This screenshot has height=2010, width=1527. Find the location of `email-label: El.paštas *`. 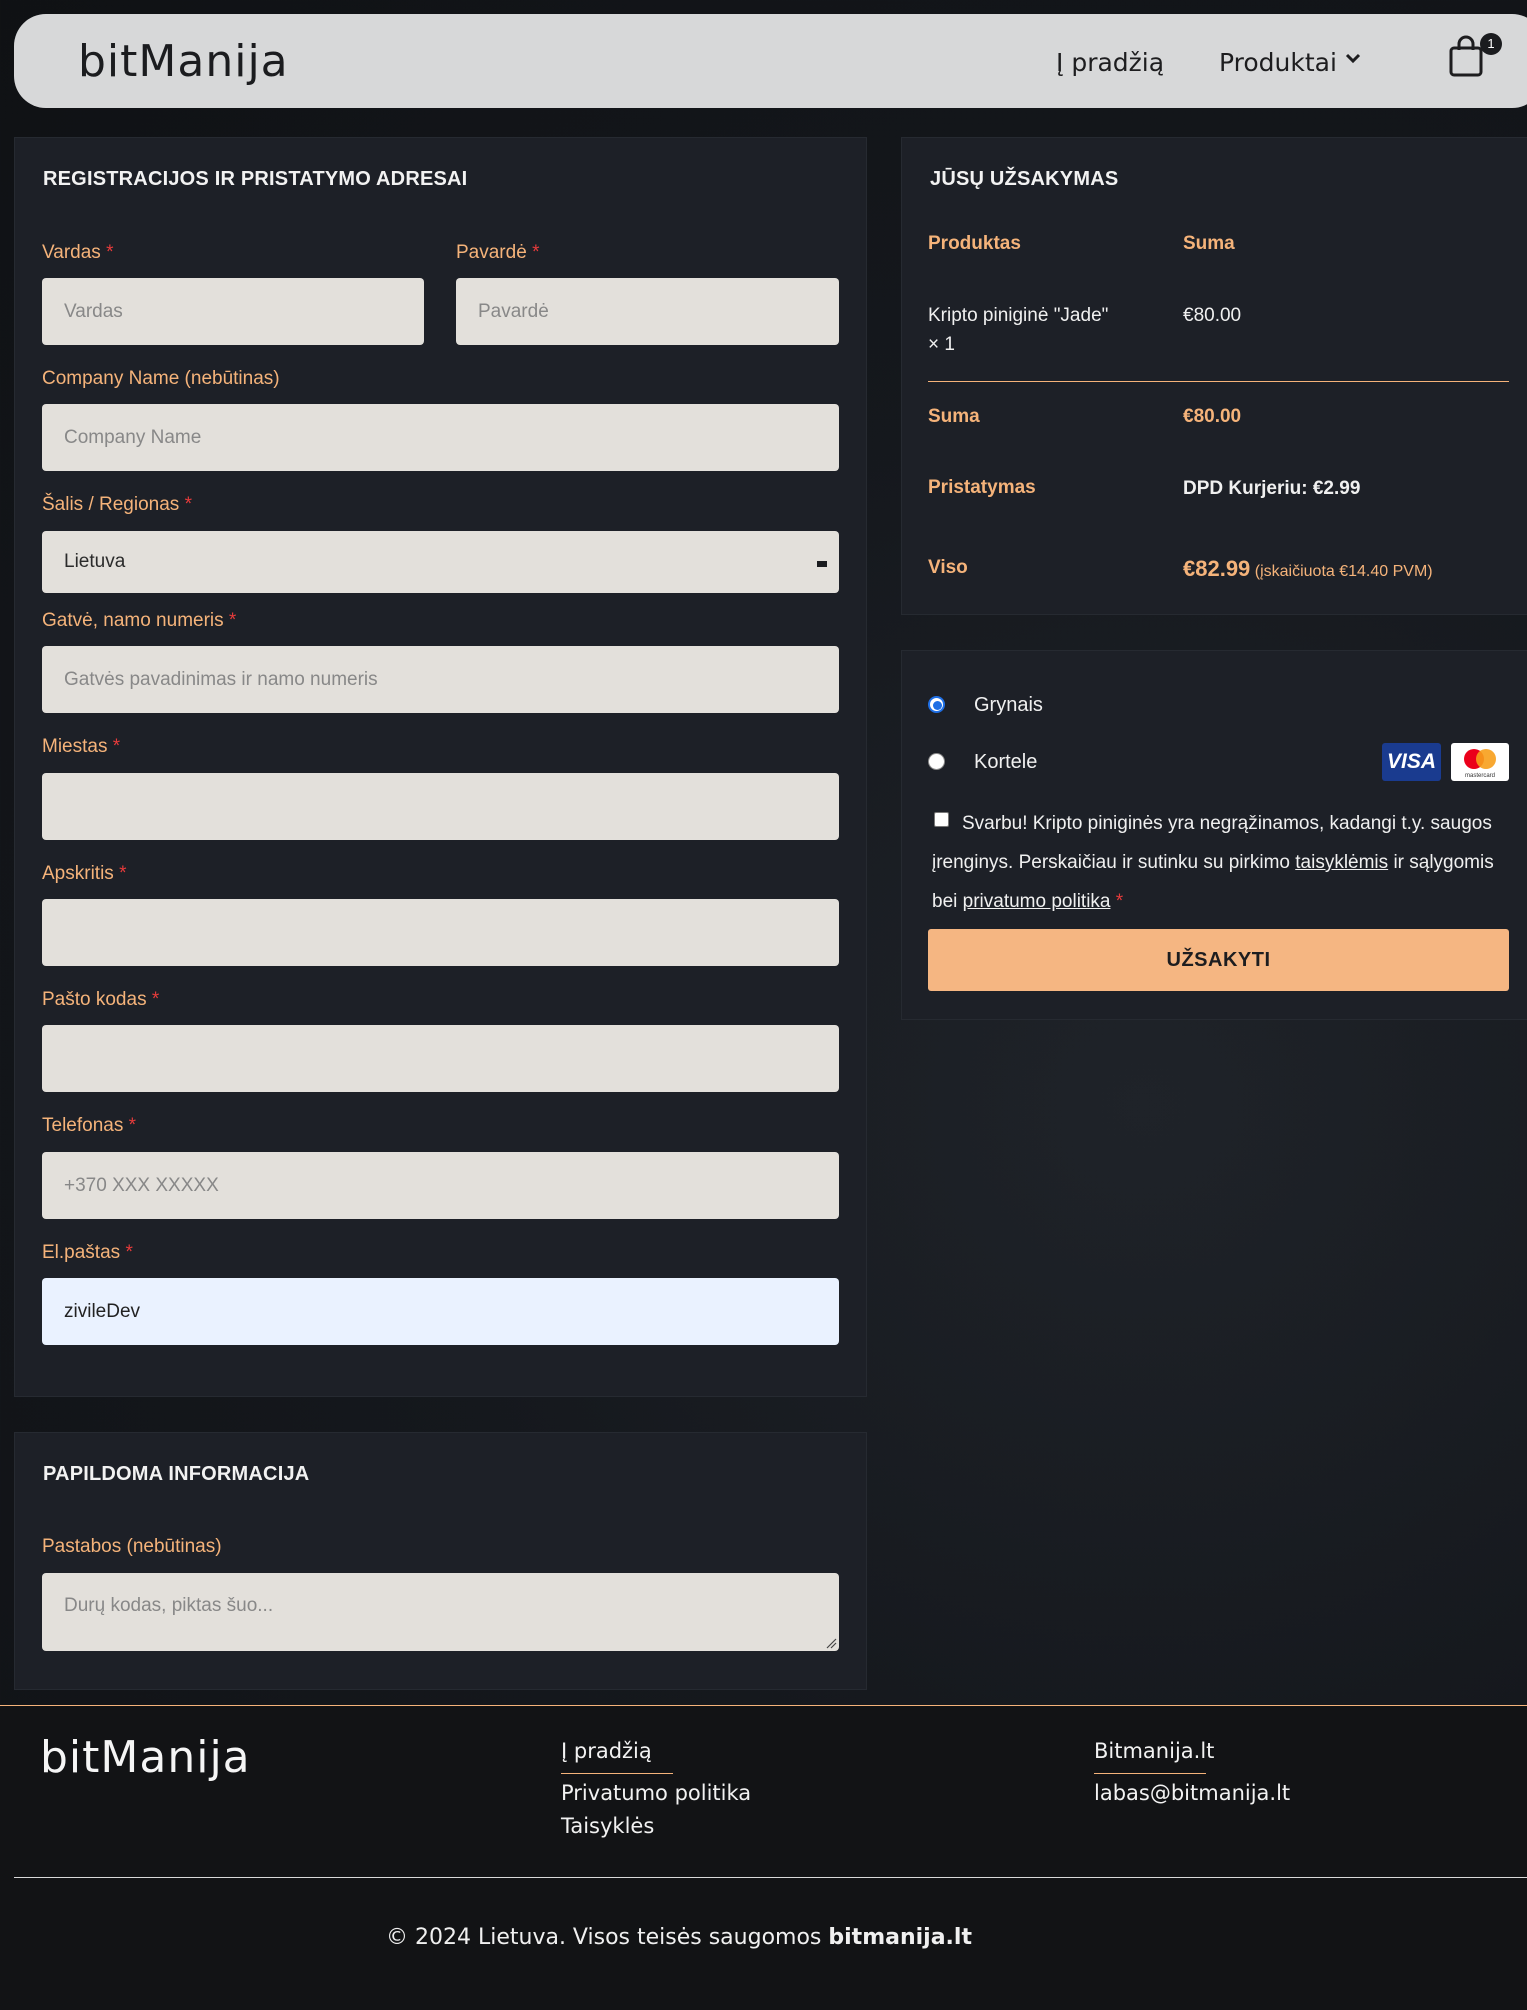

email-label: El.paštas * is located at coordinates (87, 1252).